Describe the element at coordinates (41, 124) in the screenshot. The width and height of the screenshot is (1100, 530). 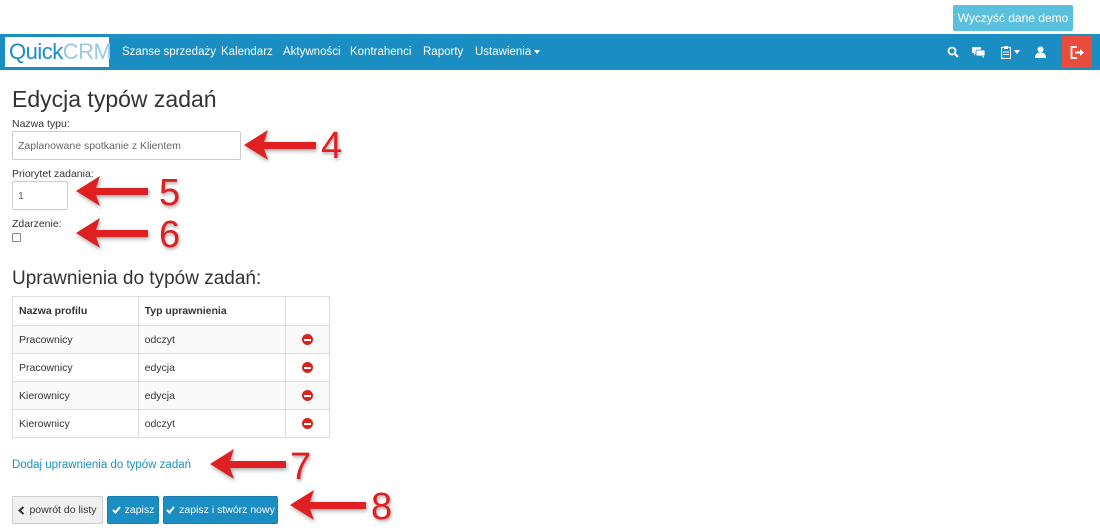
I see `type-name-label: Nazwa typu:` at that location.